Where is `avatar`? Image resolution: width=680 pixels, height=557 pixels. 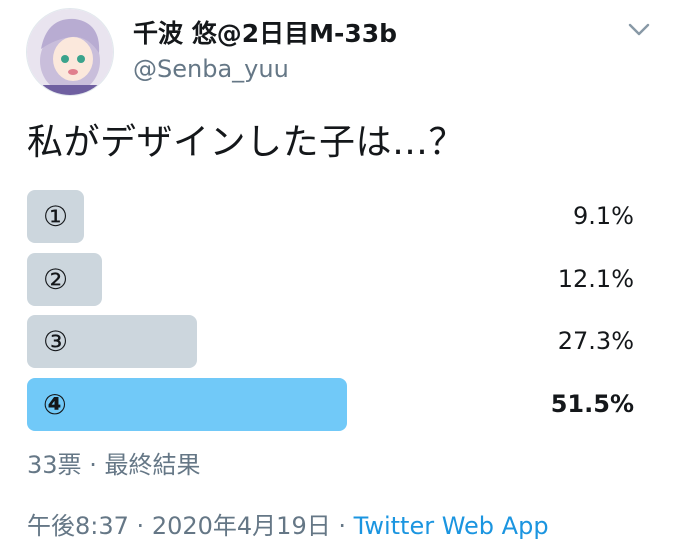 avatar is located at coordinates (70, 52).